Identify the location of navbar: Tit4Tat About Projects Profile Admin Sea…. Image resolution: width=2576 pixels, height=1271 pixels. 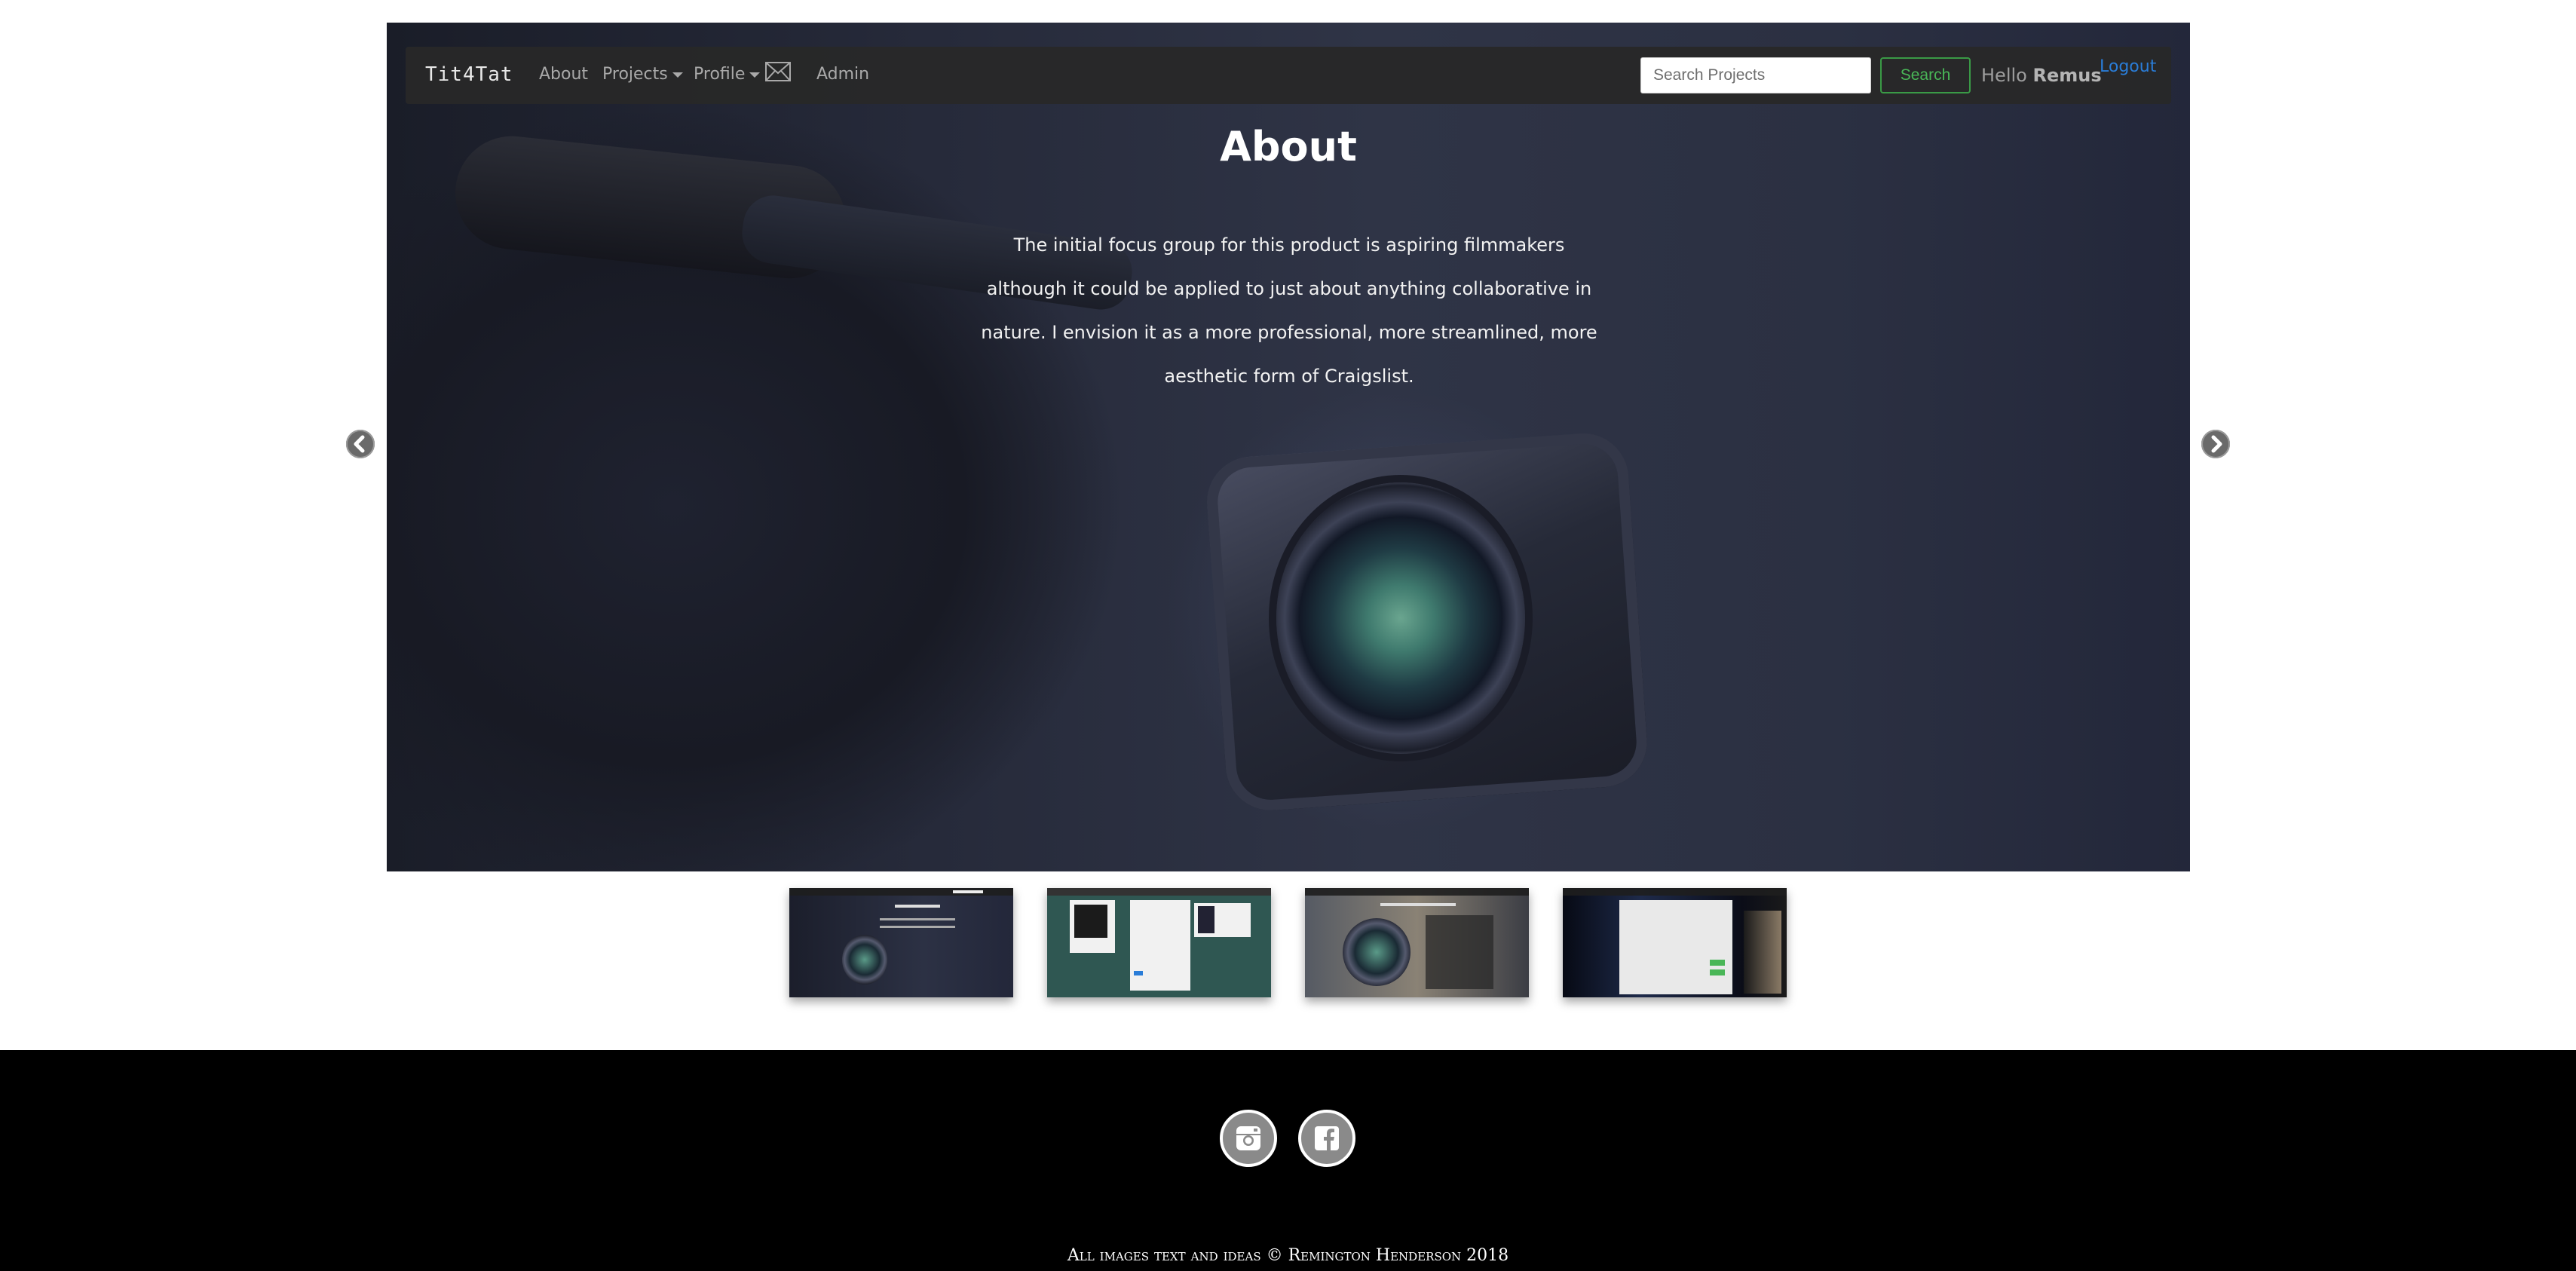
(1288, 75).